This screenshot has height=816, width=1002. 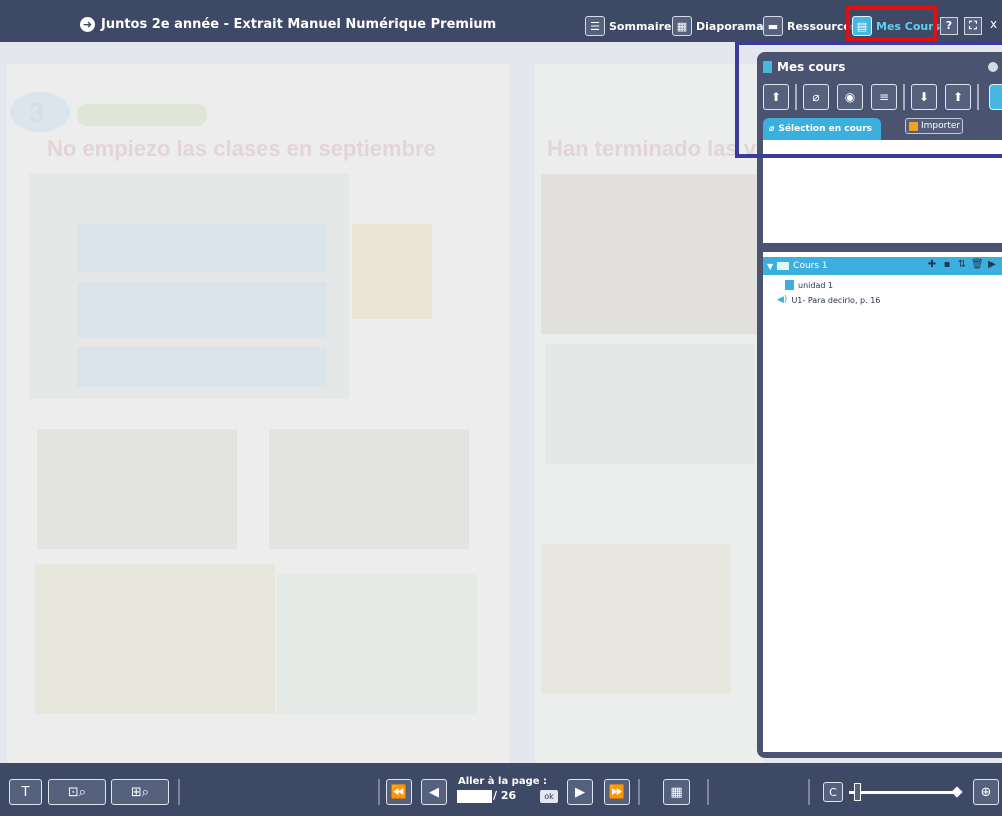 I want to click on tree-item-para-decirlo: ◀) U1- Para decirlo, p. 16, so click(x=828, y=300).